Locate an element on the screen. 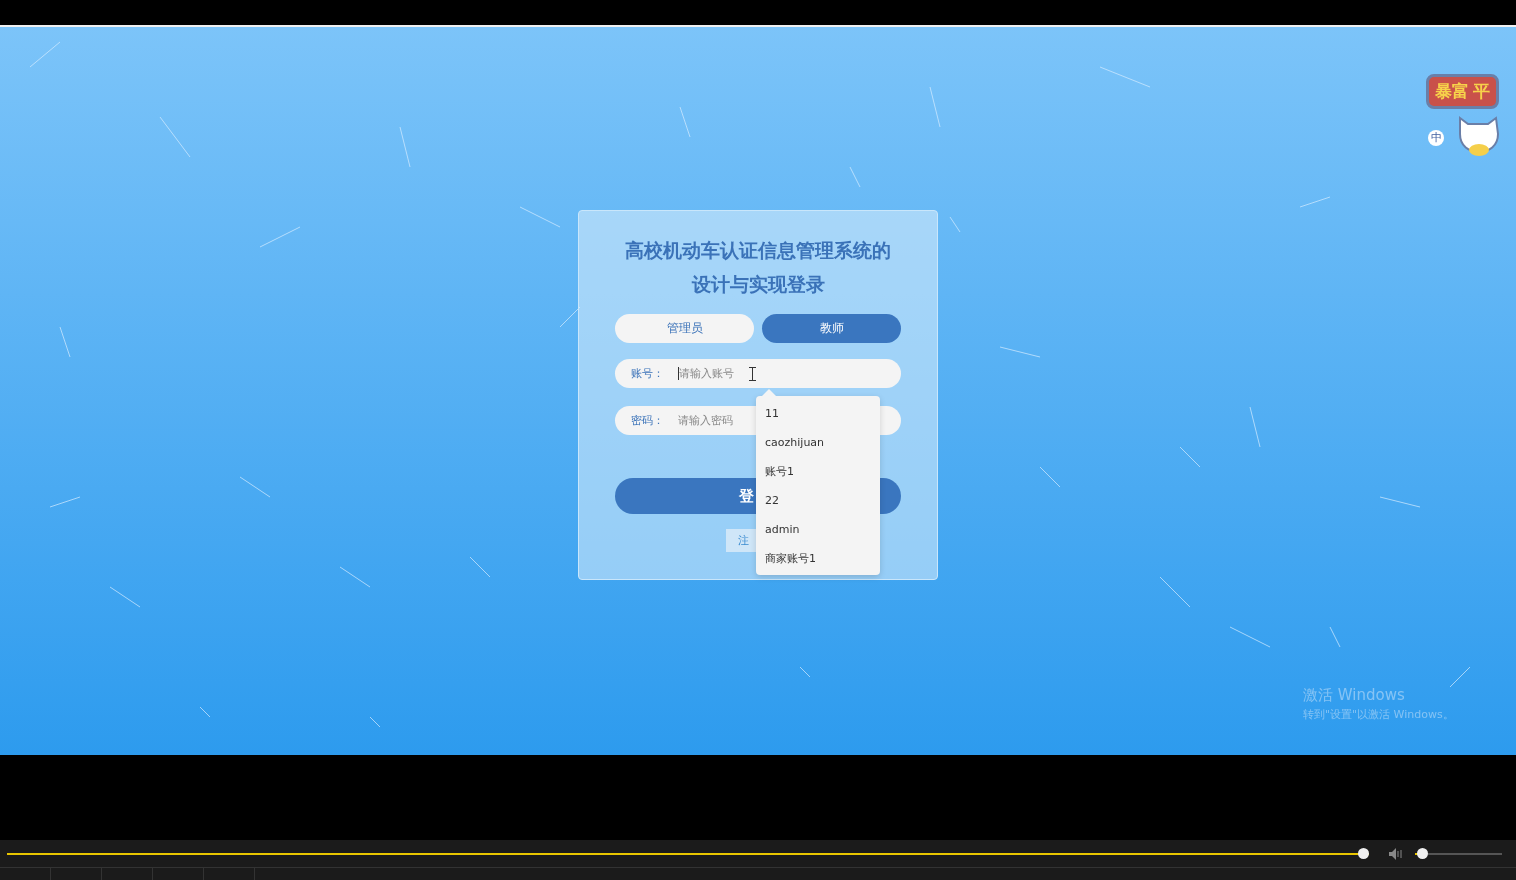 The image size is (1516, 880). sticker-text: 暴富 is located at coordinates (1452, 91).